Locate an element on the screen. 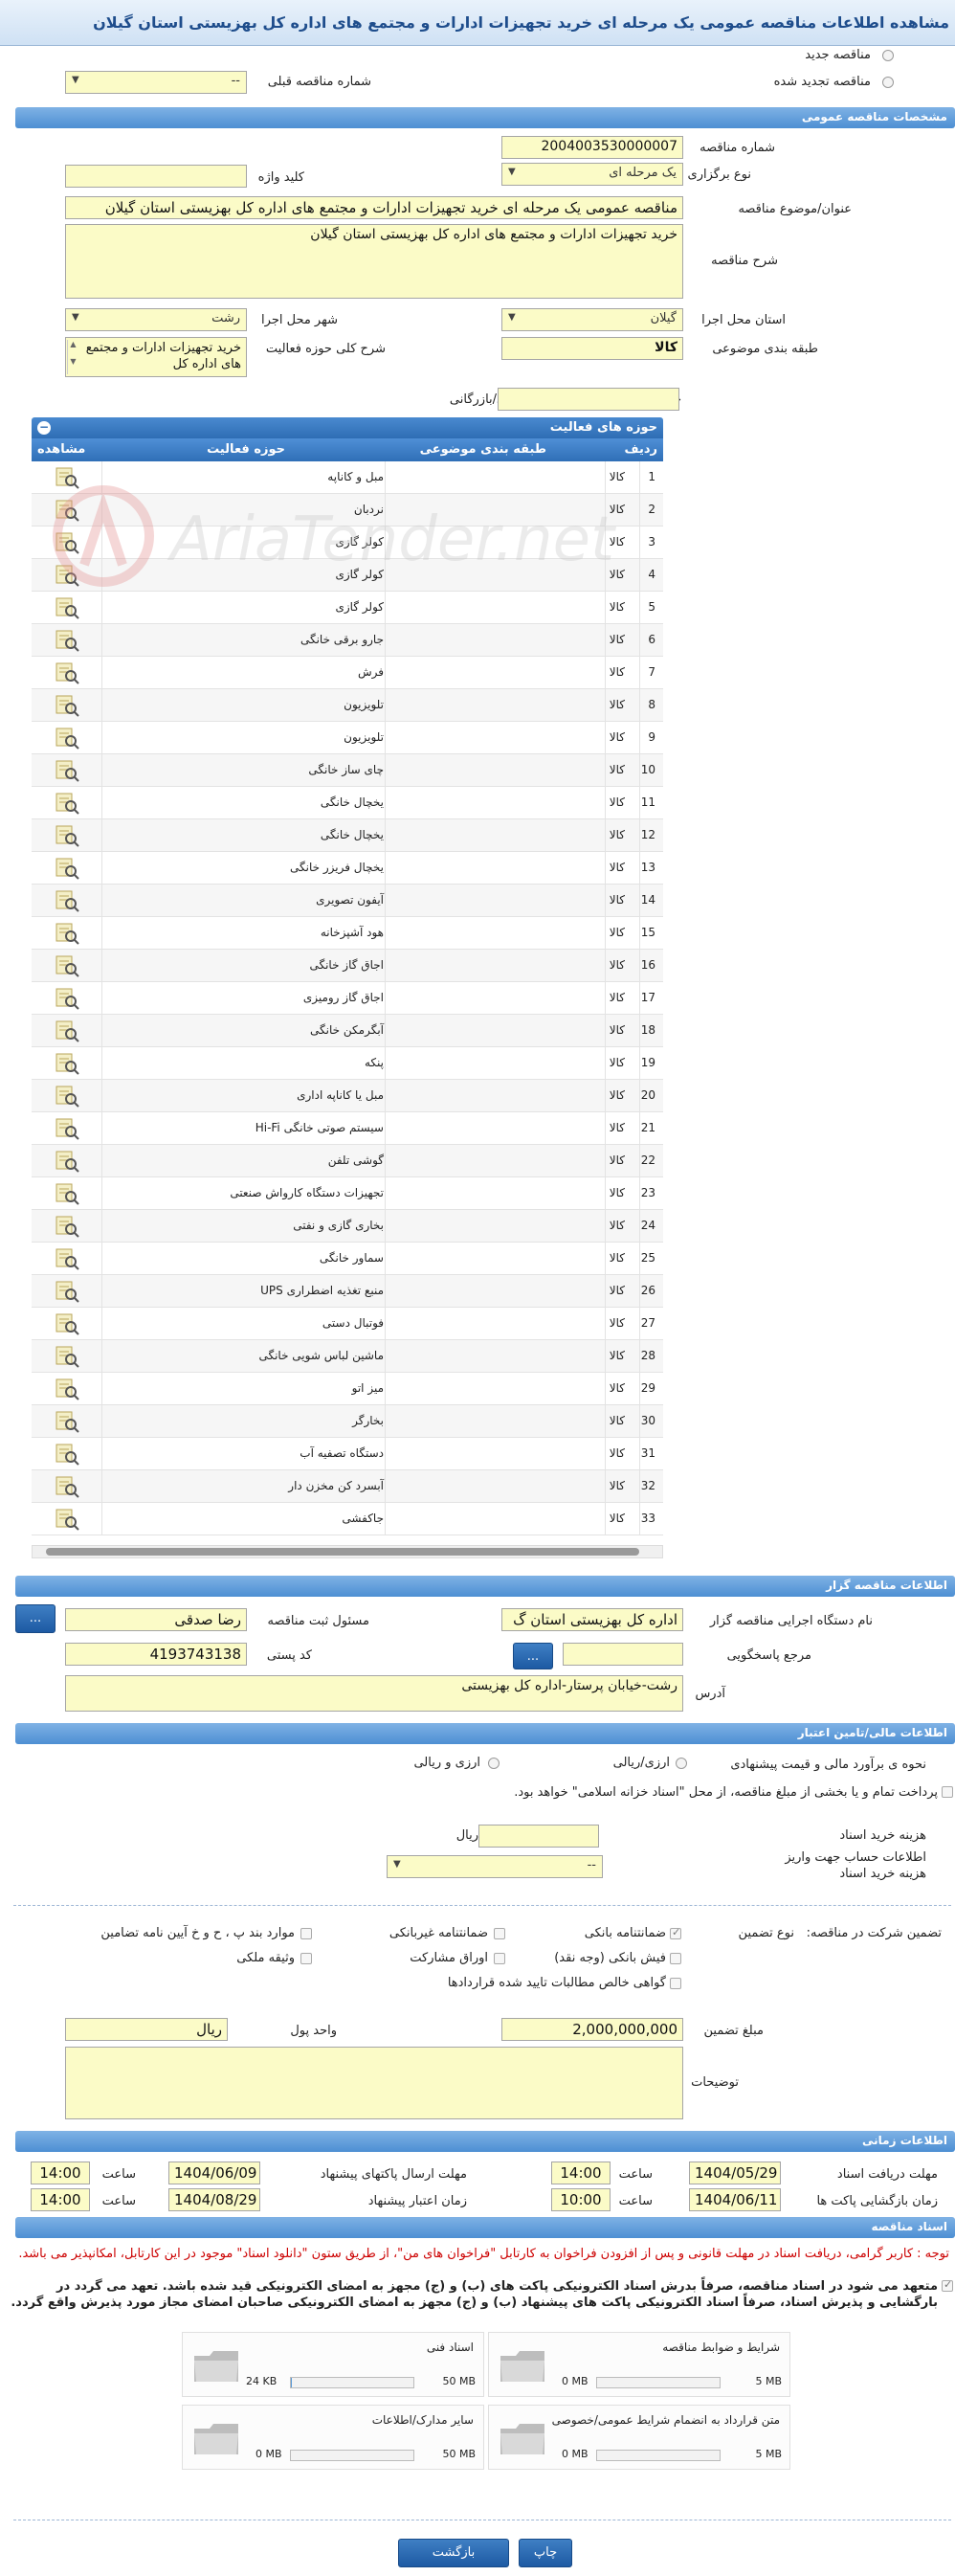  col-row: ردیف is located at coordinates (640, 450).